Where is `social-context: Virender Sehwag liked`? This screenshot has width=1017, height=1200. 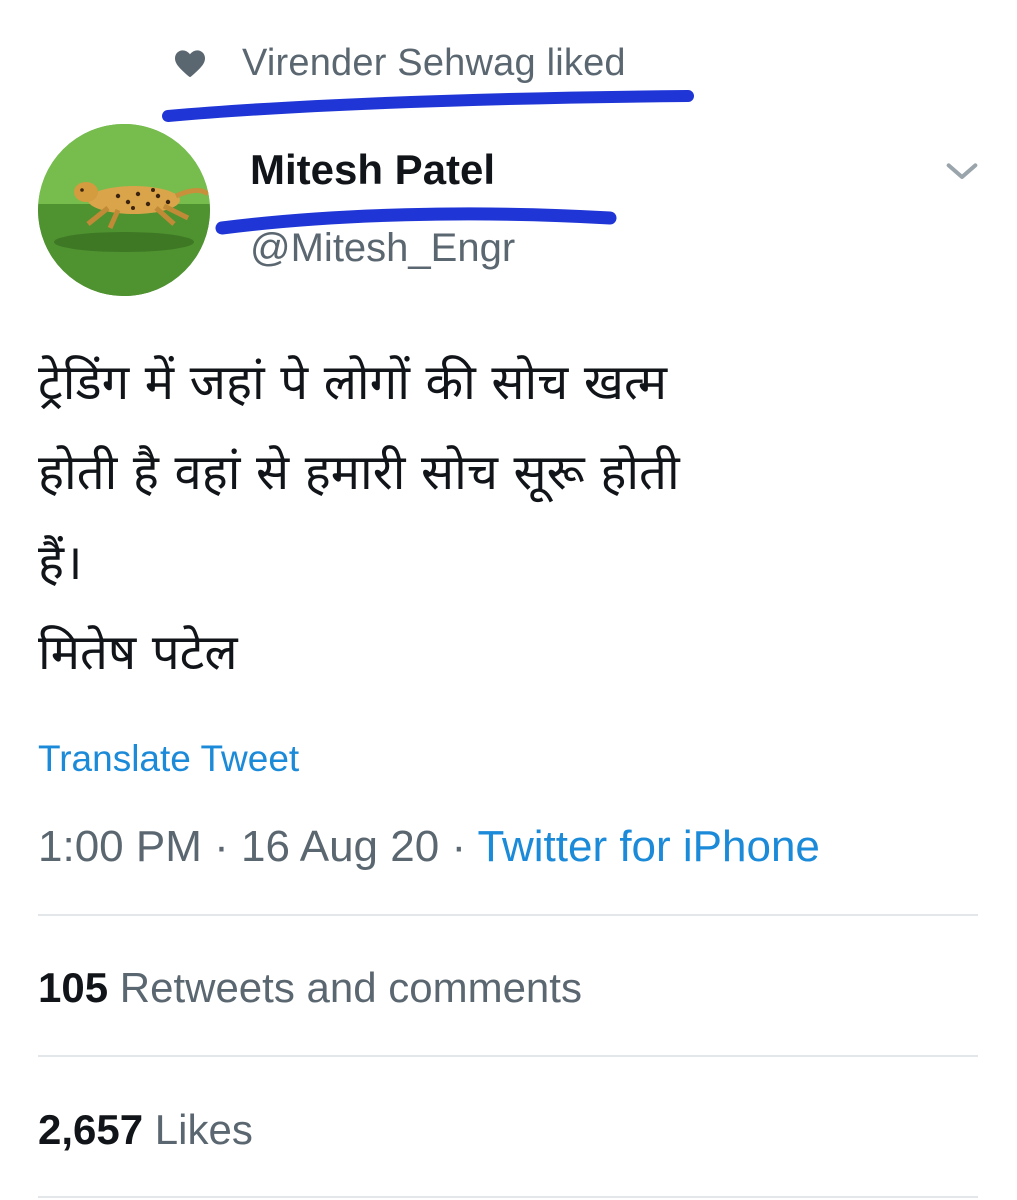
social-context: Virender Sehwag liked is located at coordinates (399, 63).